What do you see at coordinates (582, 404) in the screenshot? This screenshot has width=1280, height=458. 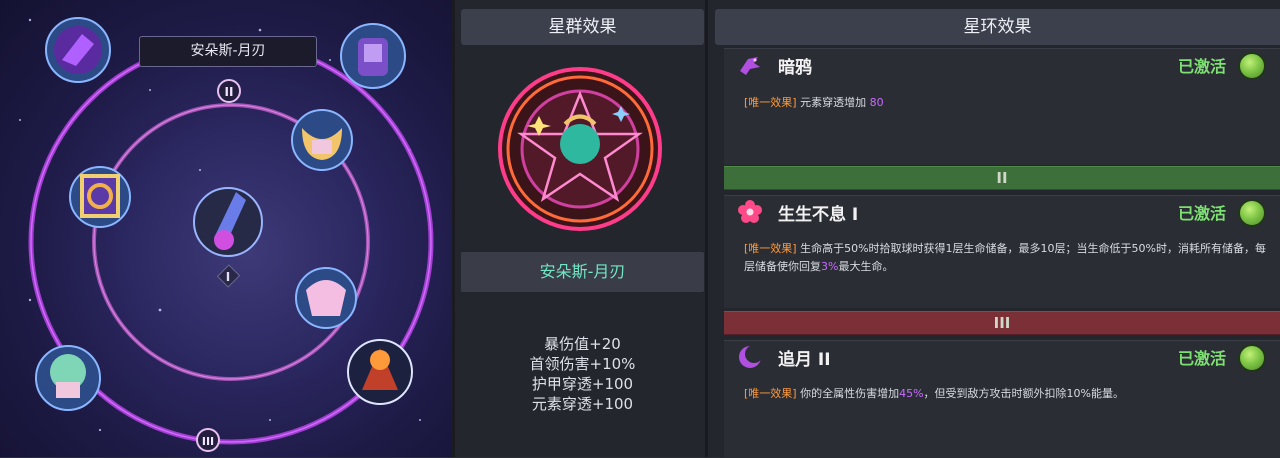 I see `stat-element-pen: 元素穿透+100` at bounding box center [582, 404].